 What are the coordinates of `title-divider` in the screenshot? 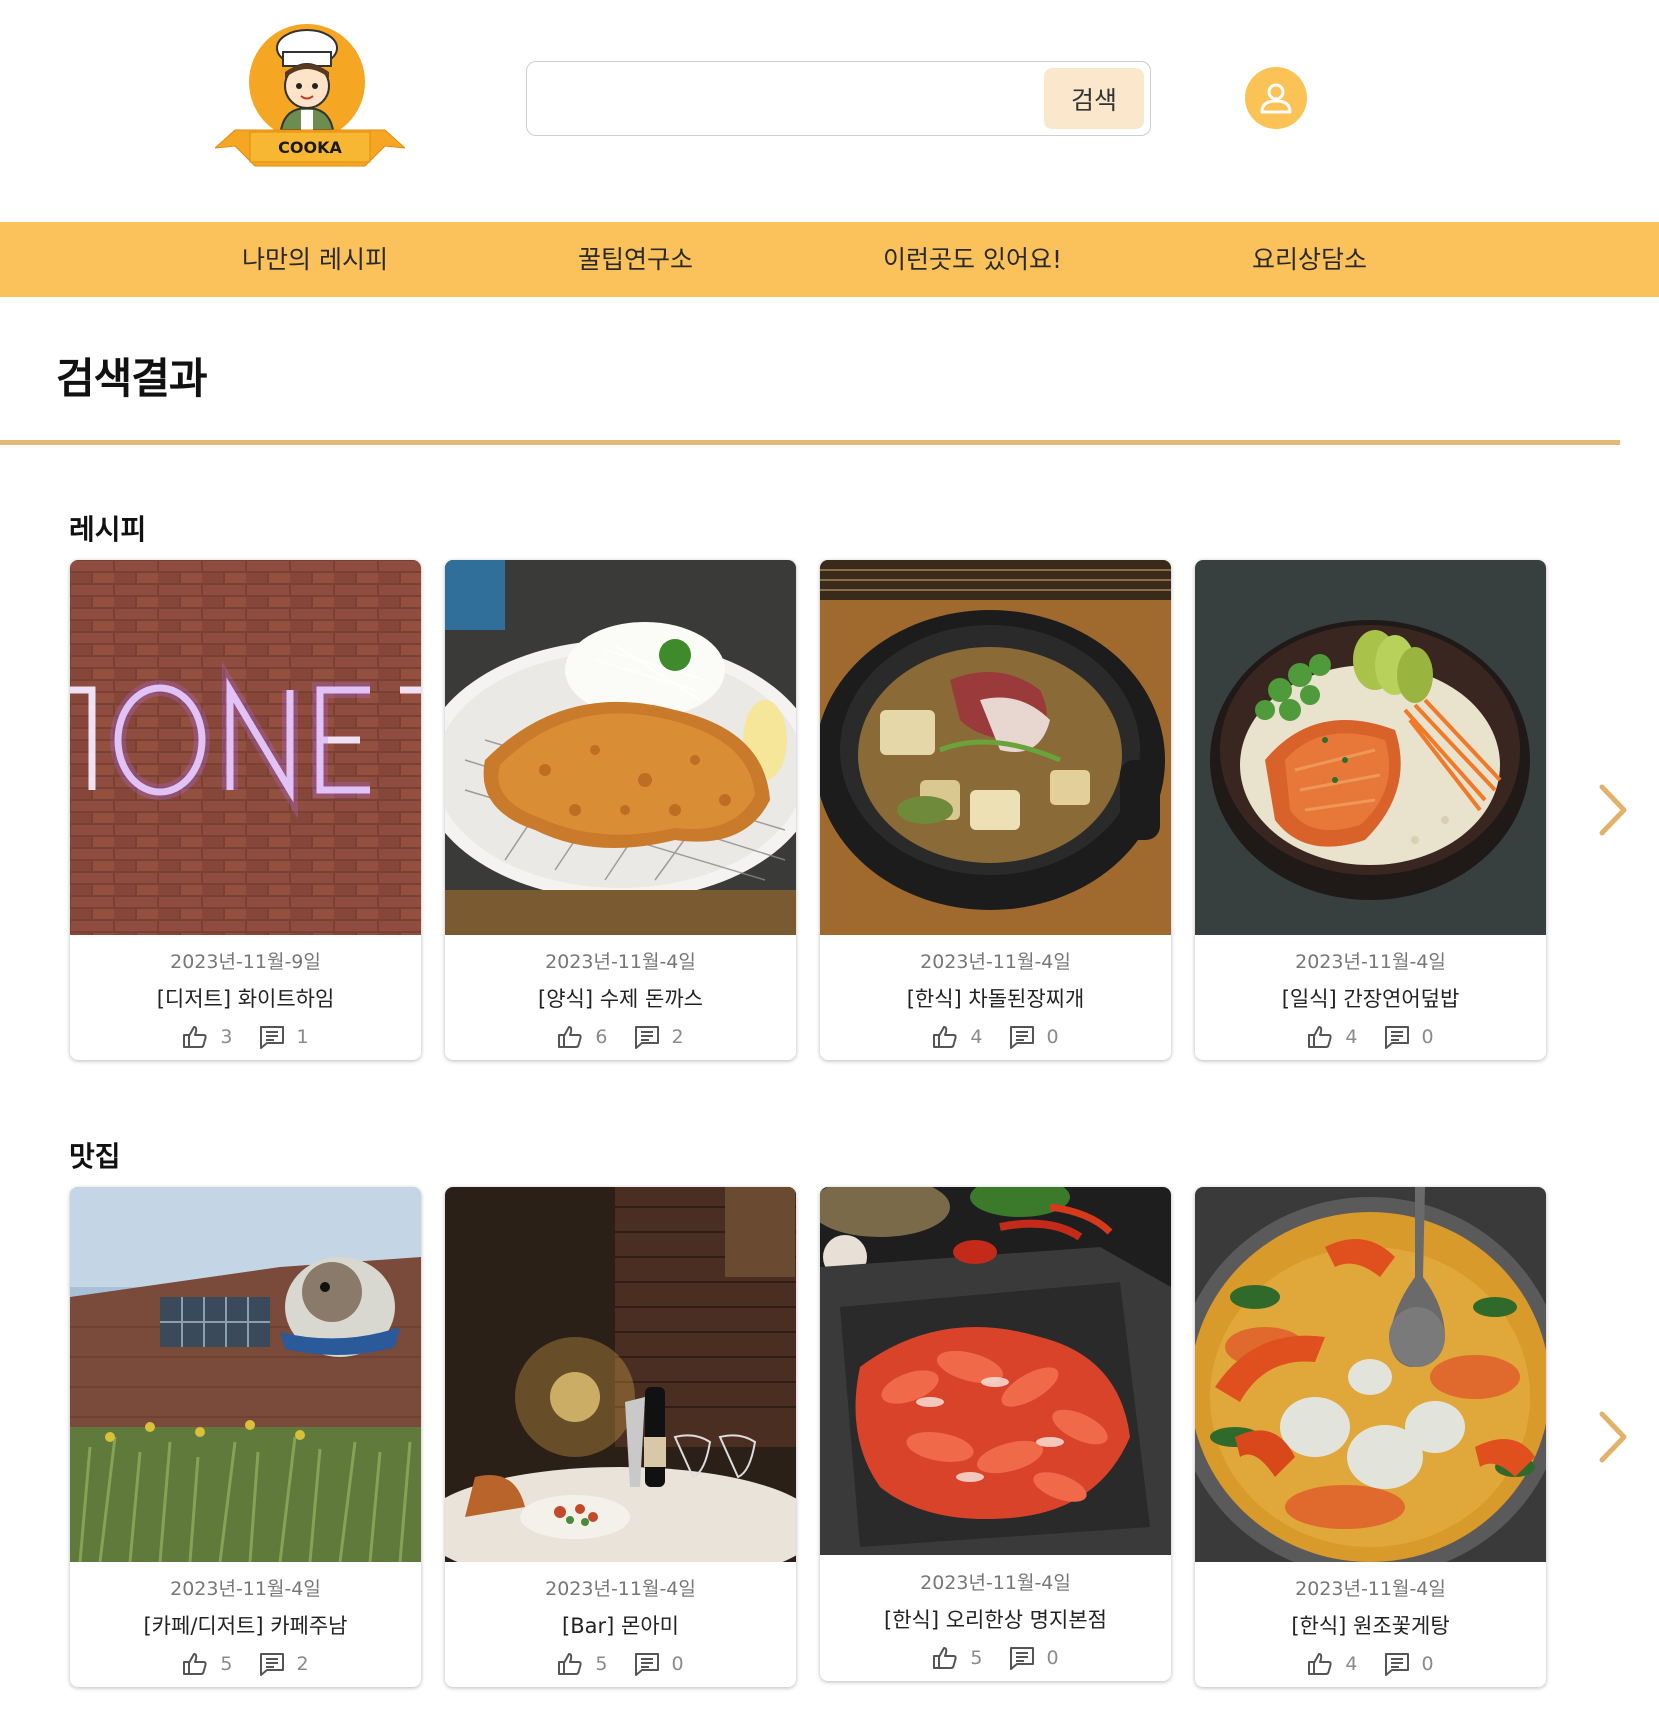 It's located at (810, 442).